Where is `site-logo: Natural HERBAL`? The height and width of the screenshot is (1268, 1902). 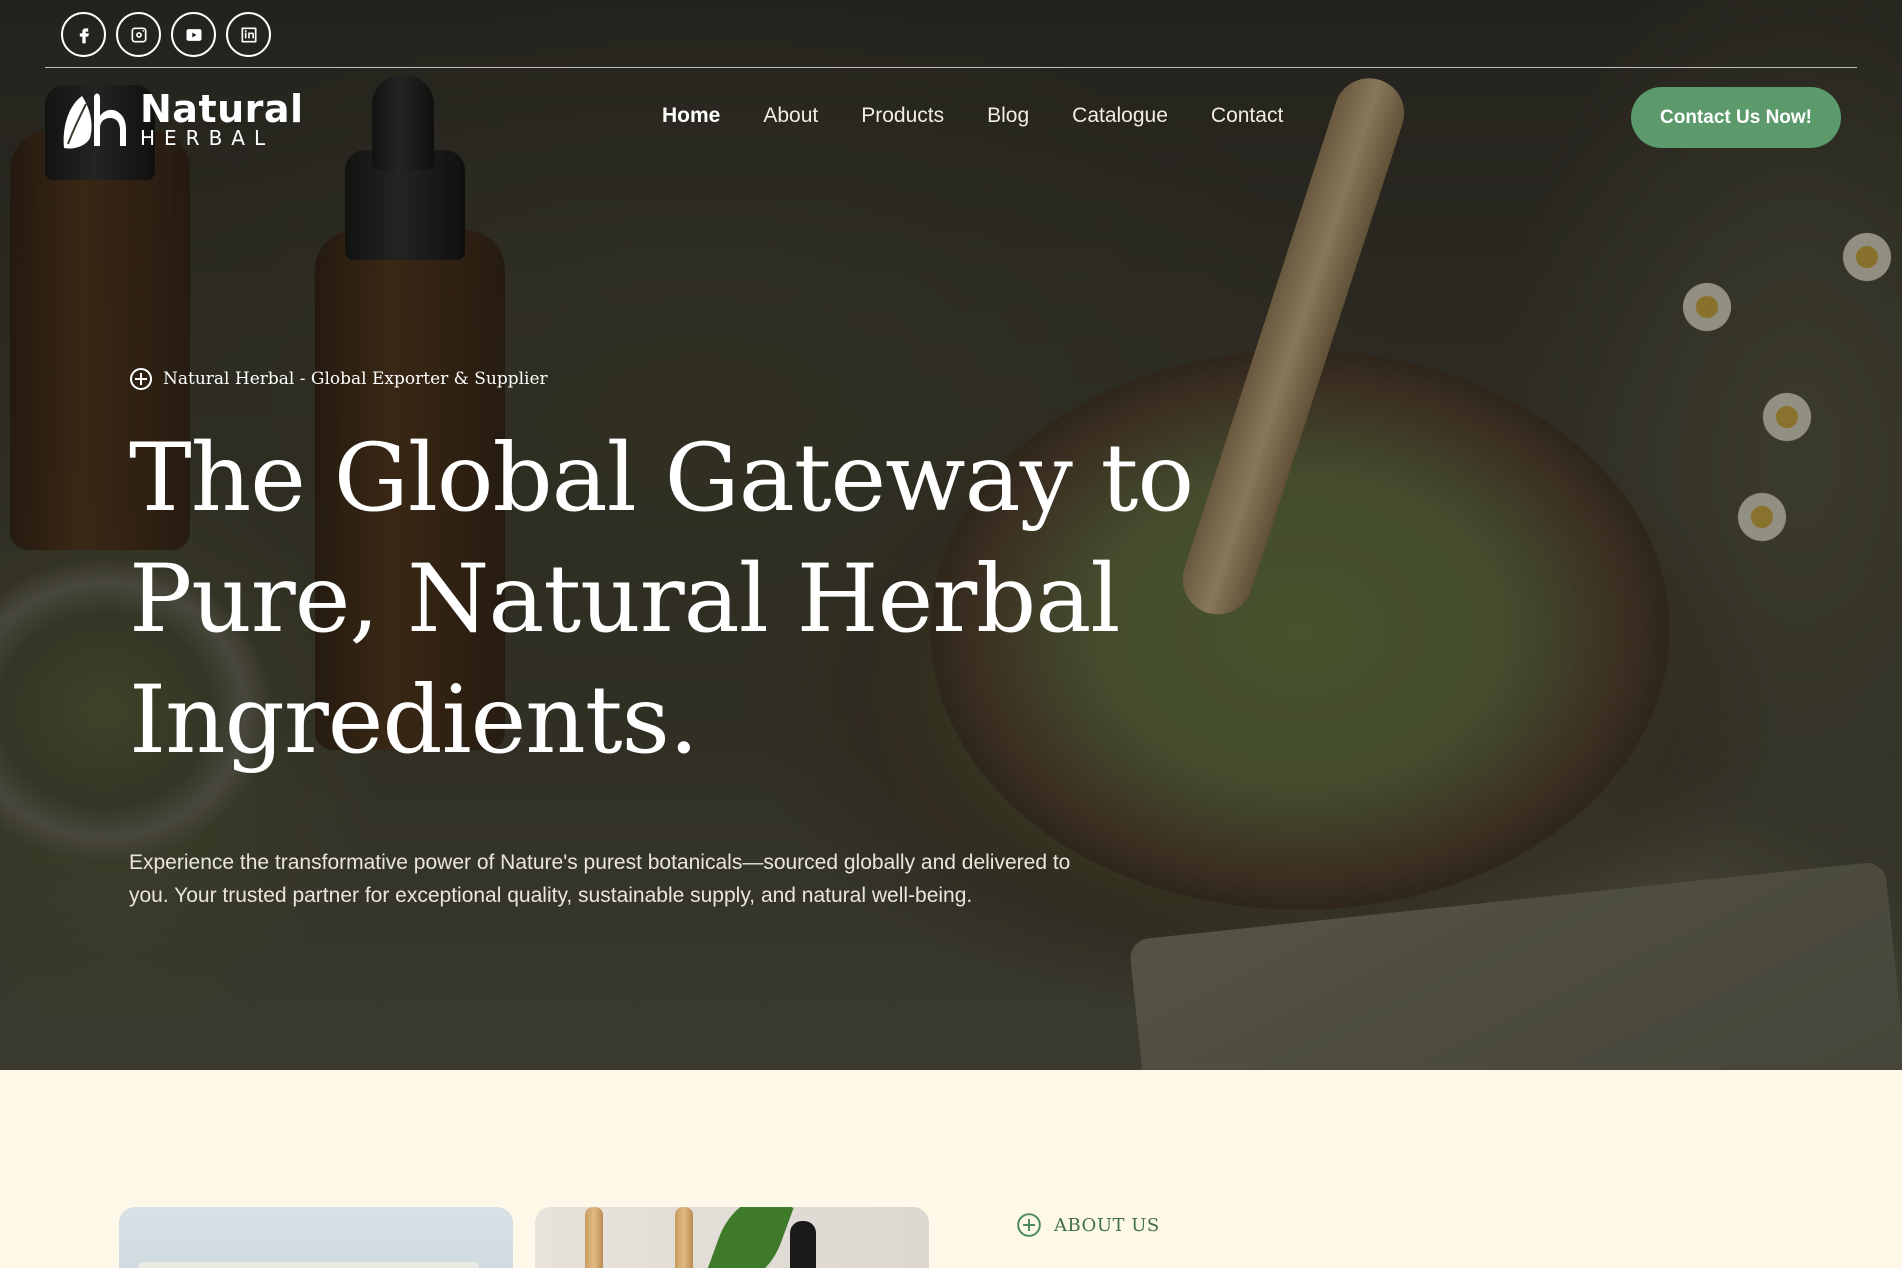 site-logo: Natural HERBAL is located at coordinates (182, 119).